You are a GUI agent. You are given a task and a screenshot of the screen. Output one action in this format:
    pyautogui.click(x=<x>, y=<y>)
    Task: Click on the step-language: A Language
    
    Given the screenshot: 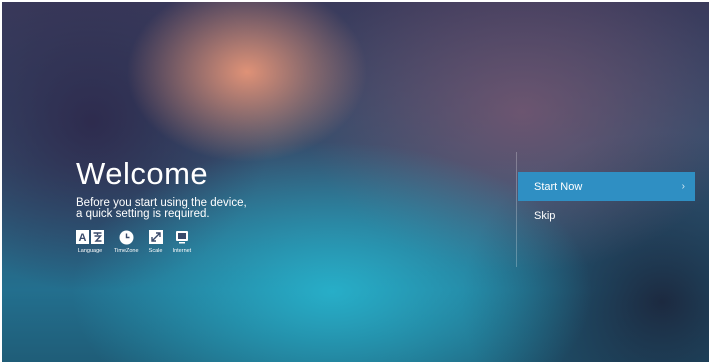 What is the action you would take?
    pyautogui.click(x=90, y=241)
    